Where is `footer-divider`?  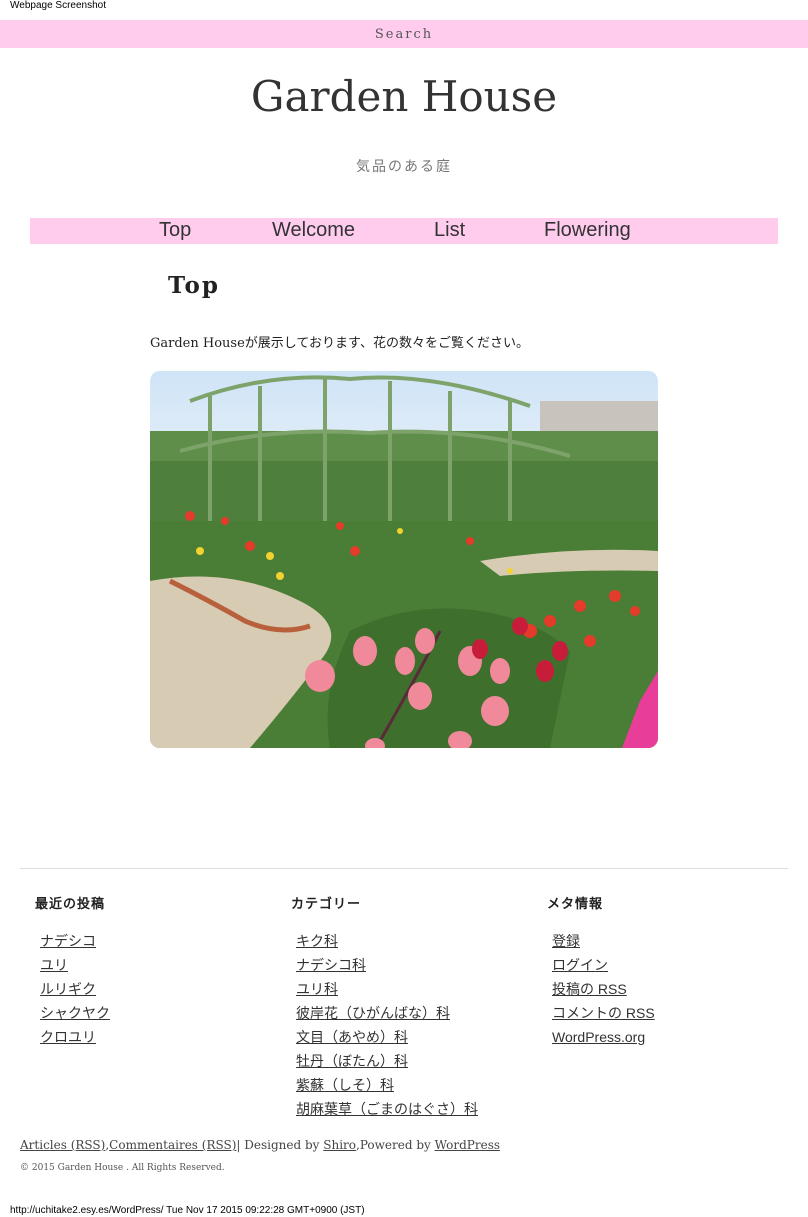
footer-divider is located at coordinates (404, 868).